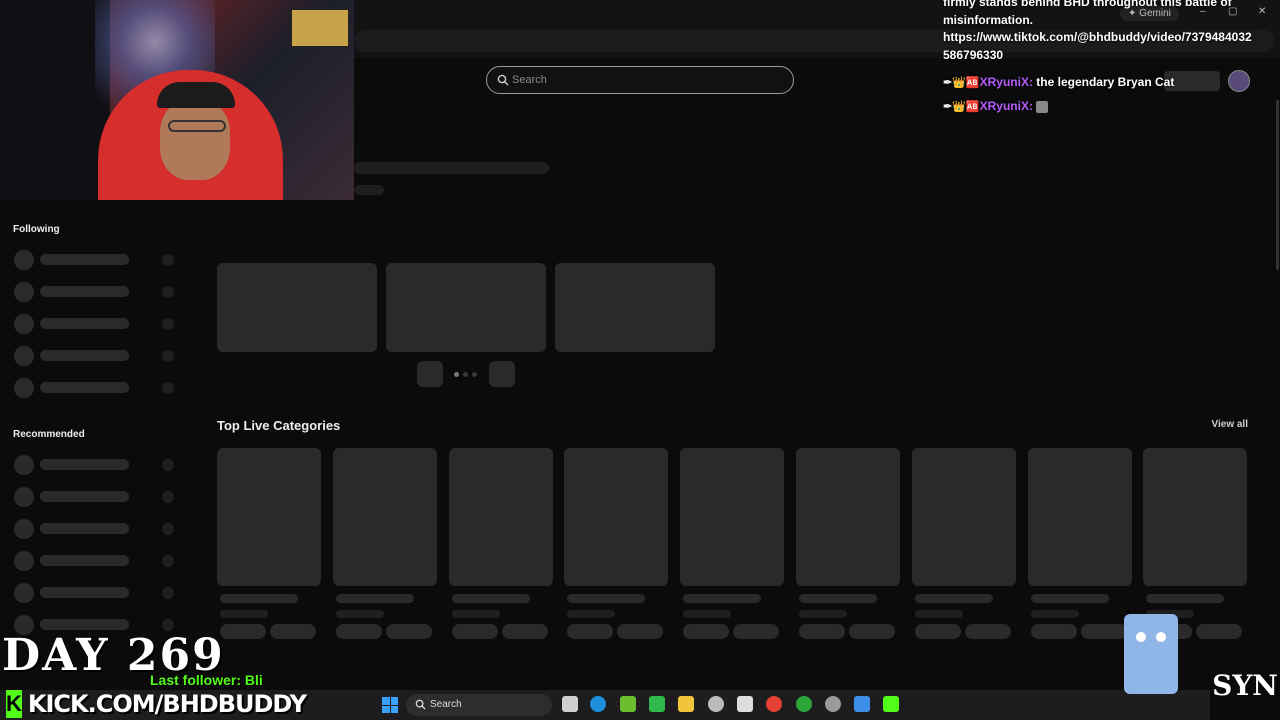  What do you see at coordinates (1006, 82) in the screenshot?
I see `chat-username: XRyuniX:` at bounding box center [1006, 82].